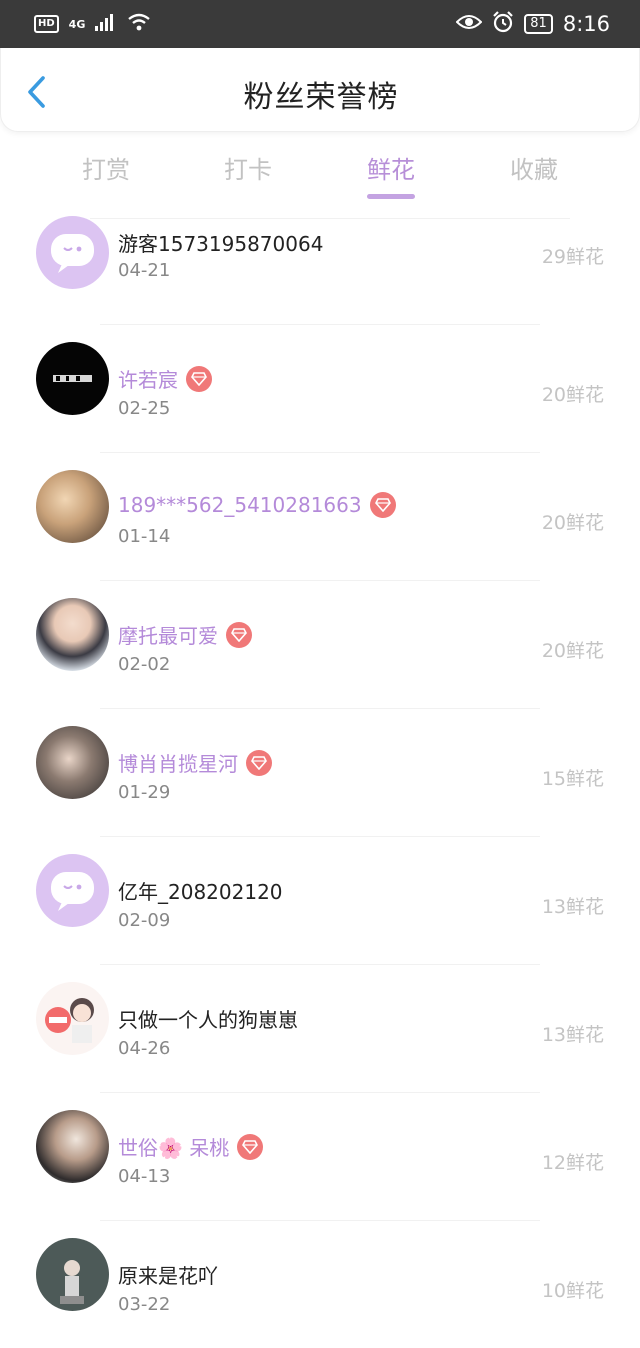 Image resolution: width=640 pixels, height=1348 pixels. I want to click on list-item: 189***562_5410281663 01-14 20鲜花, so click(320, 516).